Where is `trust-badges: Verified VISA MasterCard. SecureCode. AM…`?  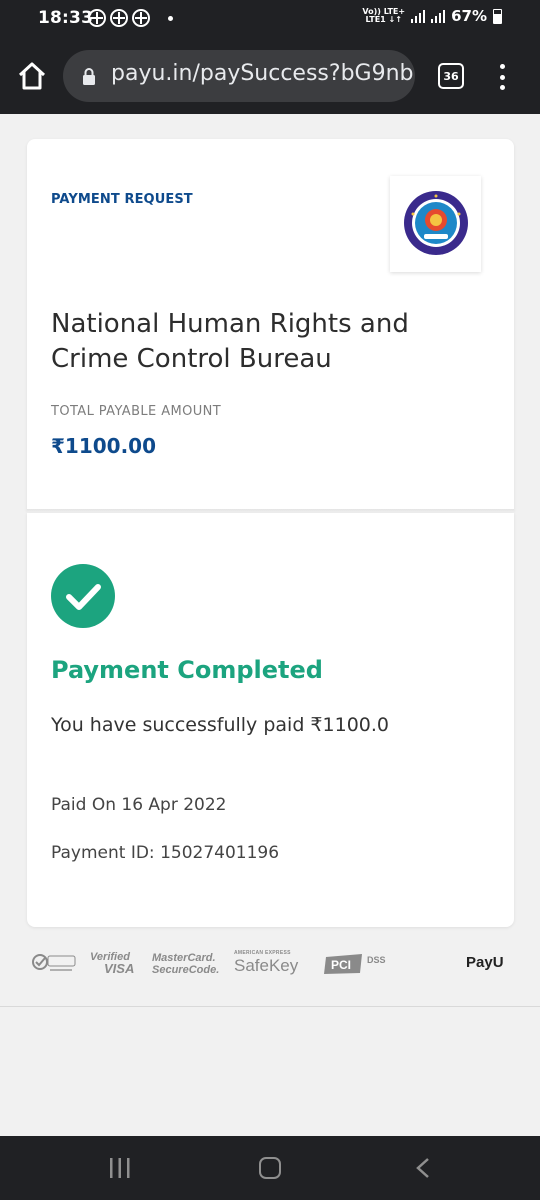
trust-badges: Verified VISA MasterCard. SecureCode. AM… is located at coordinates (270, 965).